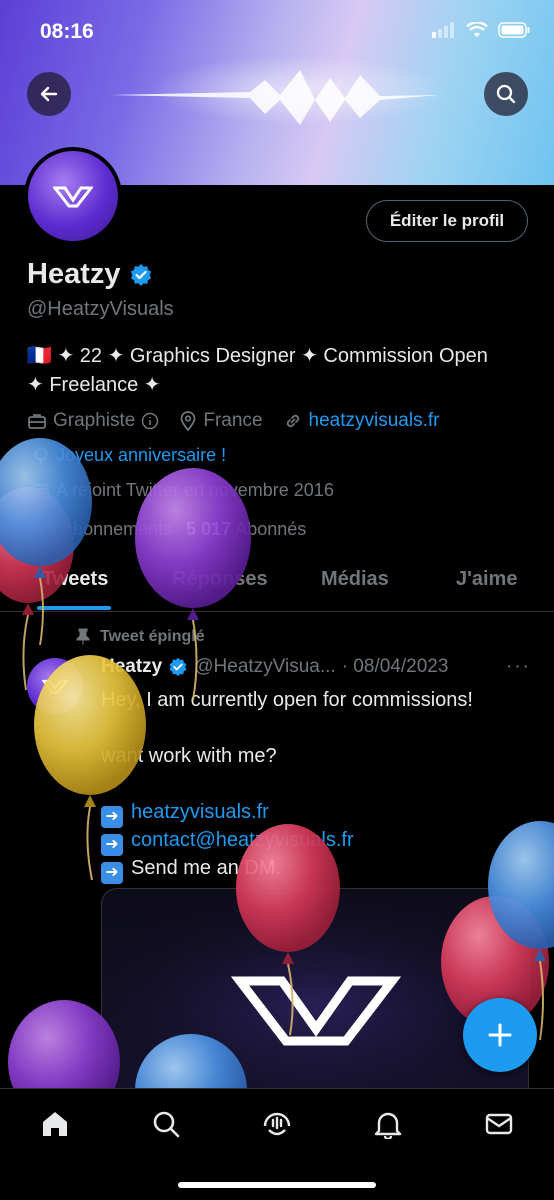 Image resolution: width=554 pixels, height=1200 pixels. I want to click on search-button, so click(506, 94).